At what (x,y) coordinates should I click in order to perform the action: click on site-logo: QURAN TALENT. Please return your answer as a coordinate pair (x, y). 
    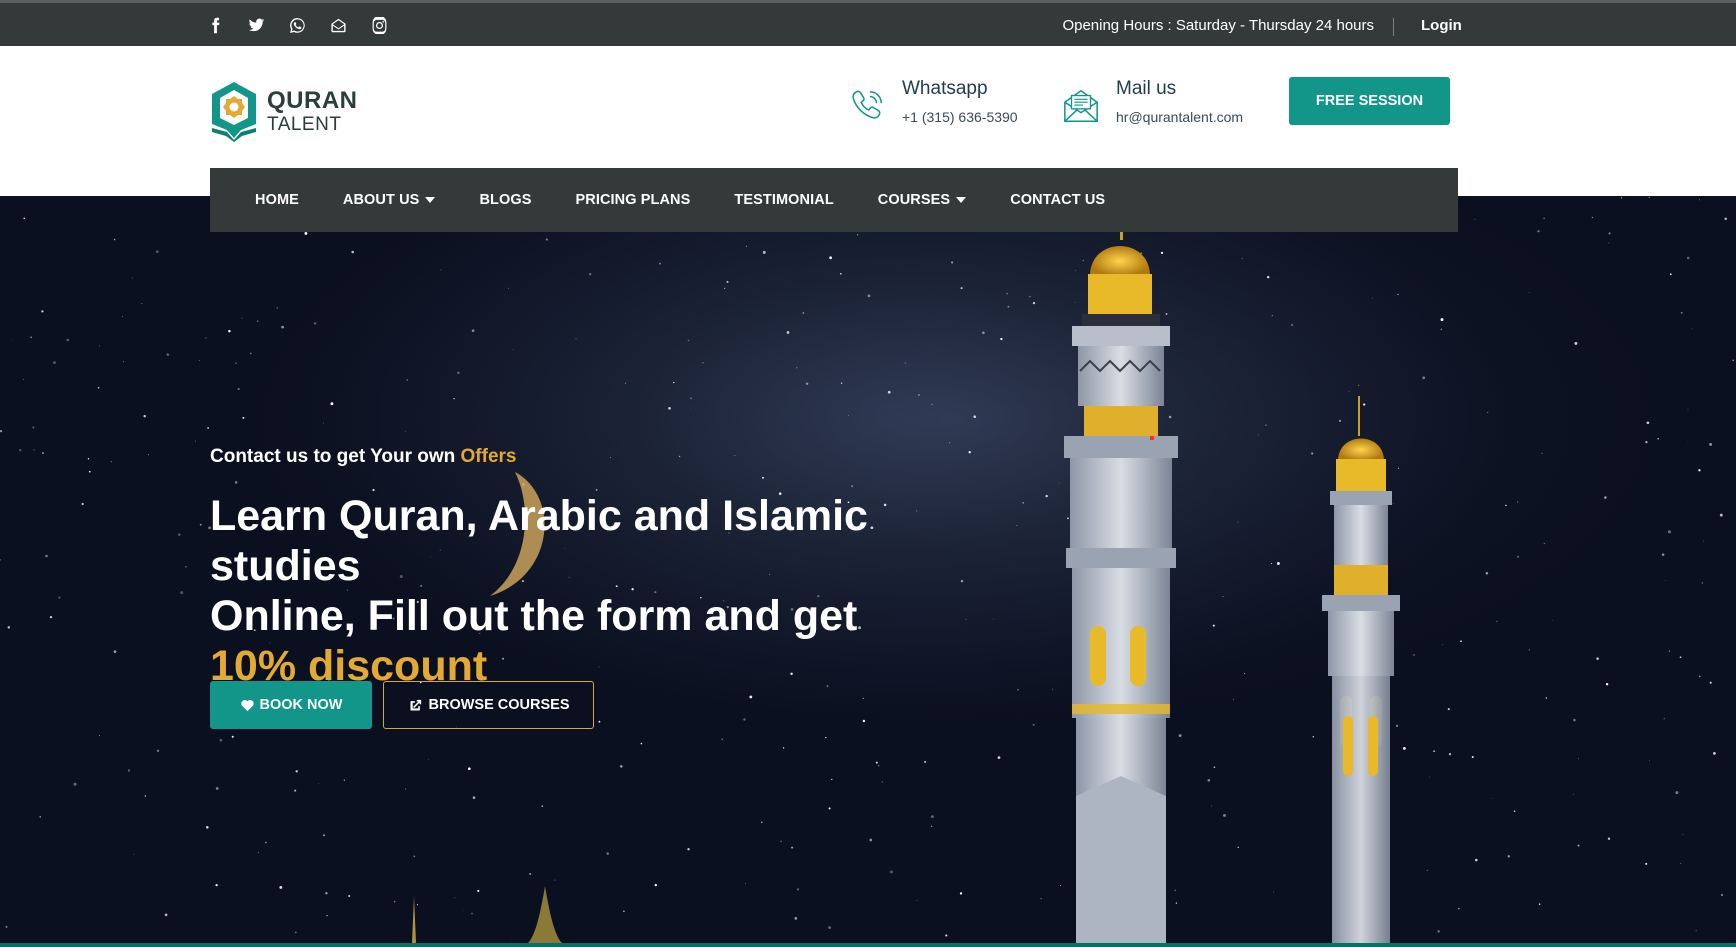
    Looking at the image, I should click on (283, 111).